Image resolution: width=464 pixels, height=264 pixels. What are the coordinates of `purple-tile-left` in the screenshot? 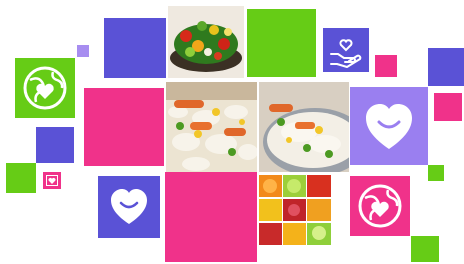 It's located at (55, 145).